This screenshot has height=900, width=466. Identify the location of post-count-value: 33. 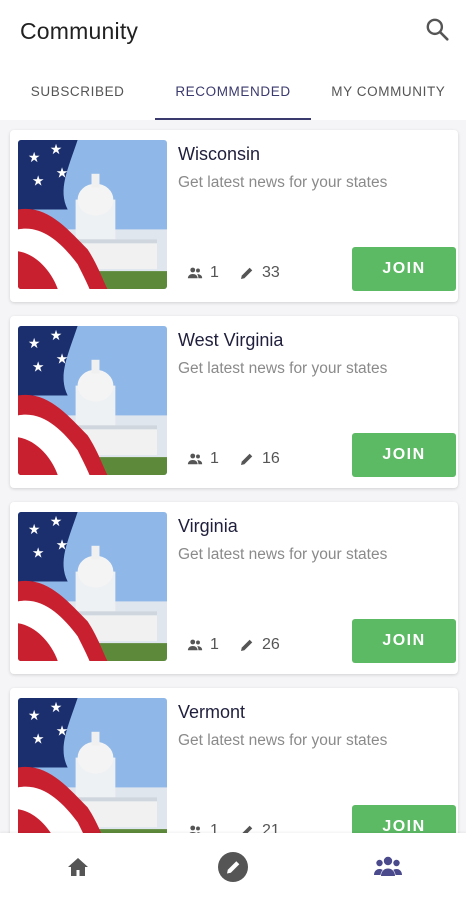
(271, 272).